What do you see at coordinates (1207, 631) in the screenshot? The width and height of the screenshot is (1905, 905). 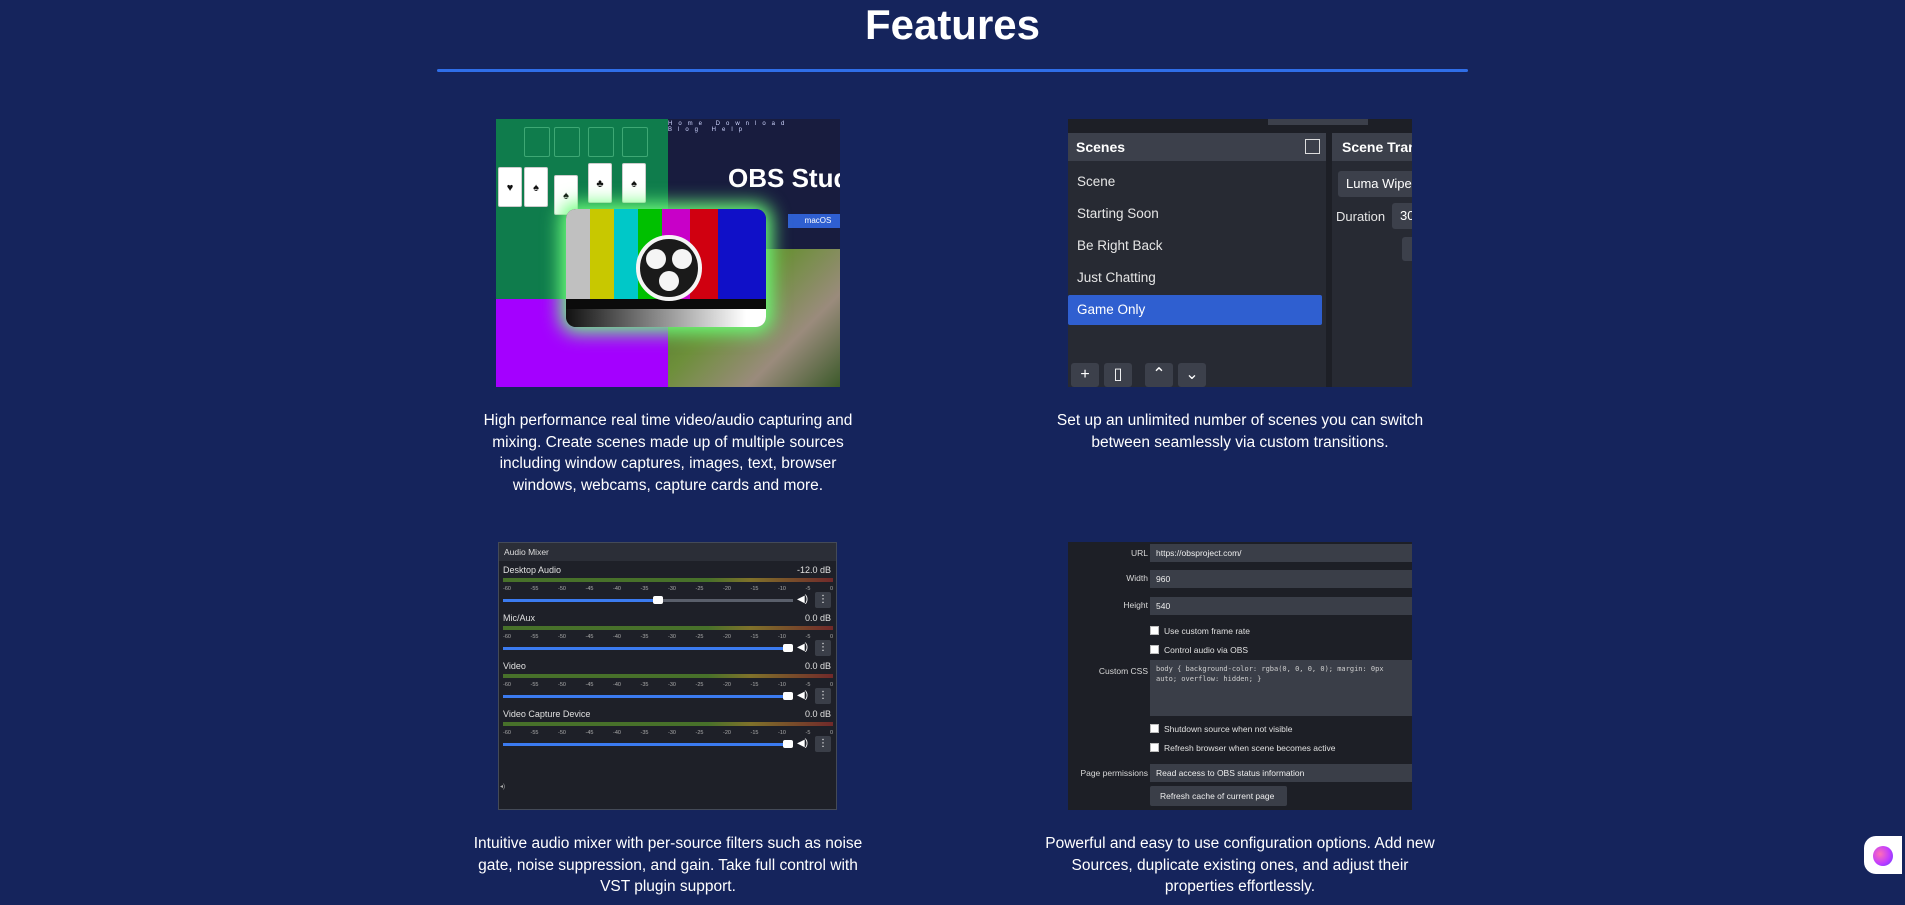 I see `checkbox-label: Use custom frame rate` at bounding box center [1207, 631].